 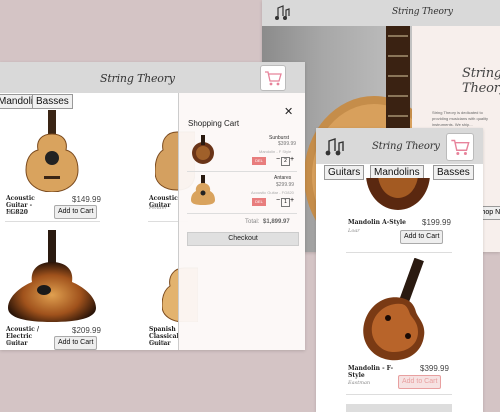 I want to click on product-name: Mandolin - F-Style, so click(x=371, y=372).